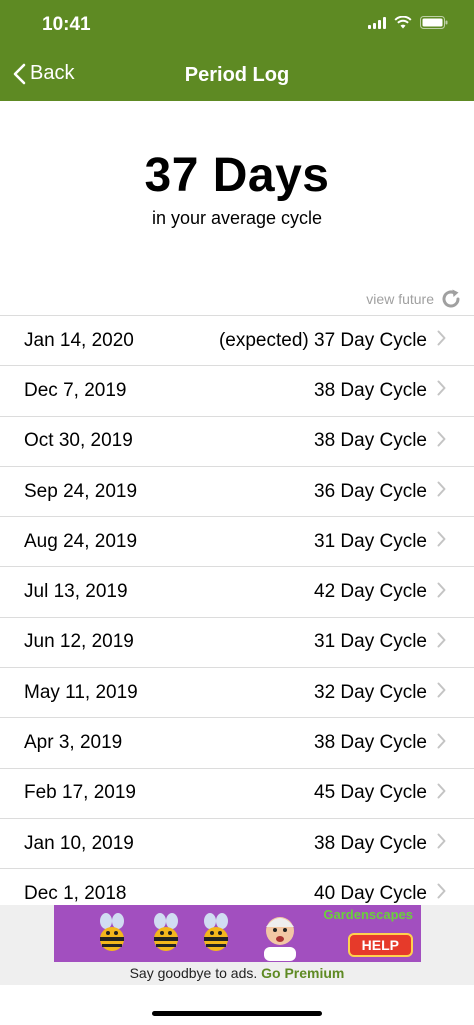  Describe the element at coordinates (237, 492) in the screenshot. I see `log-row: Sep 24, 2019 36 Day Cycle` at that location.